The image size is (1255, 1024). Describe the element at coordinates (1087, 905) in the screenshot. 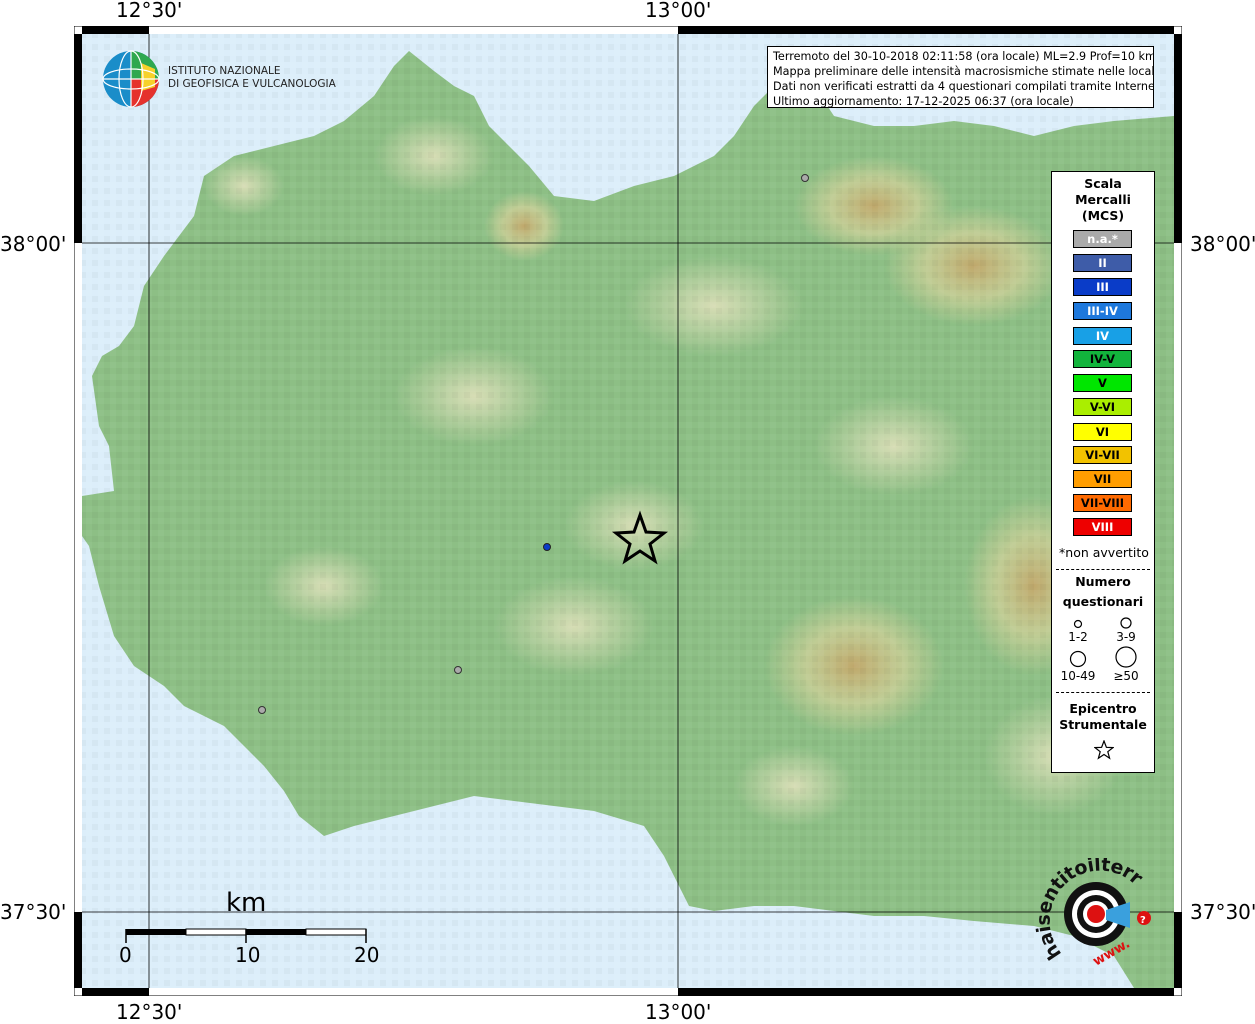

I see `haisentito-logo-icon: haisentitoilterremoto.it www. ?` at that location.